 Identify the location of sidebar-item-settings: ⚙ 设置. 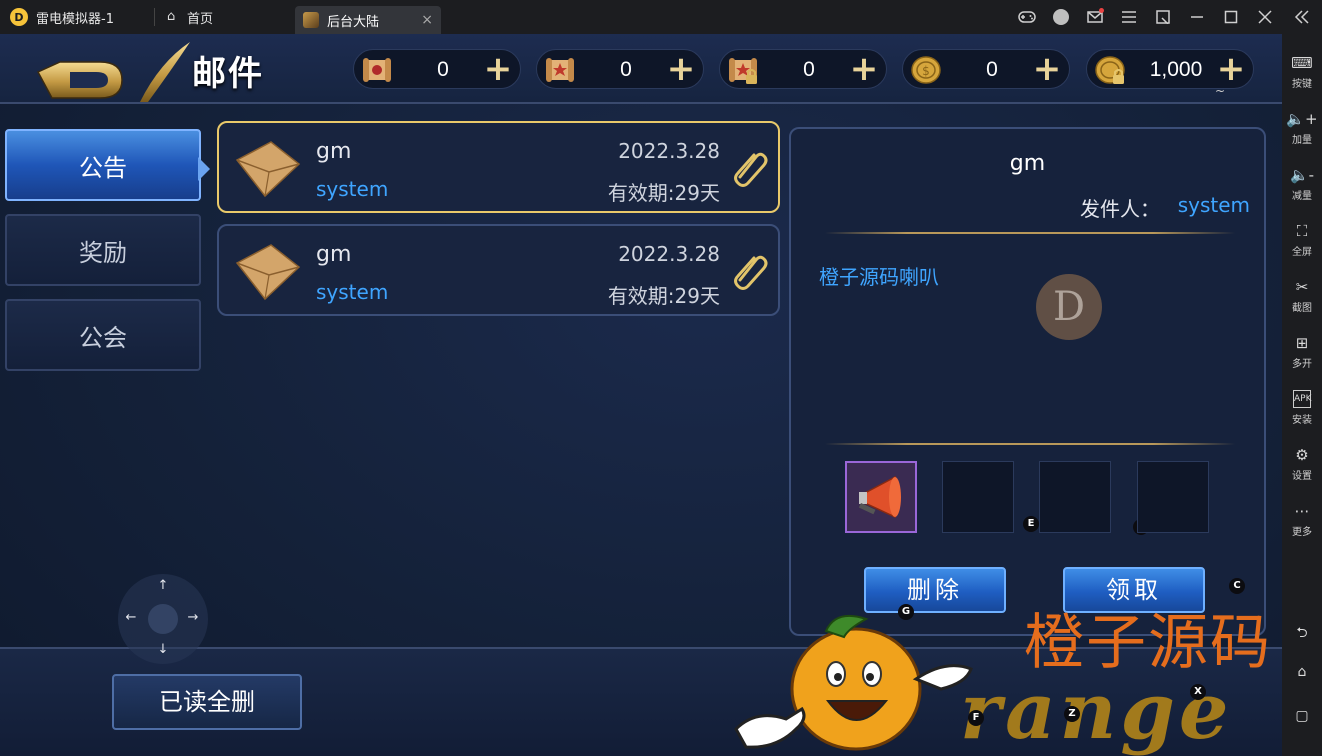
(1302, 464).